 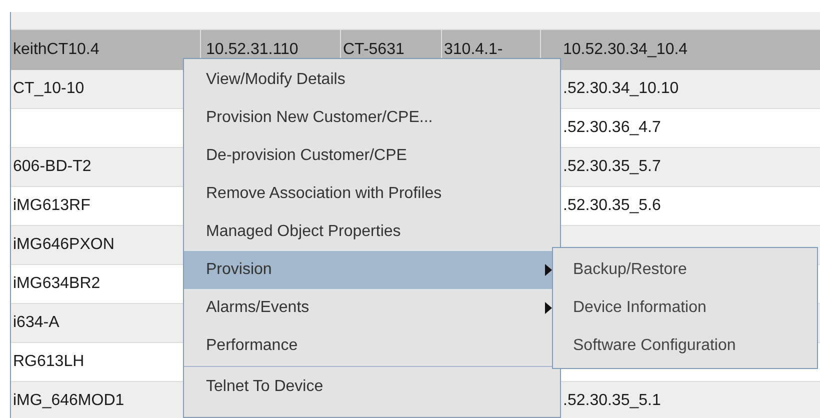 What do you see at coordinates (56, 284) in the screenshot?
I see `table-cell-text: iMG634BR2` at bounding box center [56, 284].